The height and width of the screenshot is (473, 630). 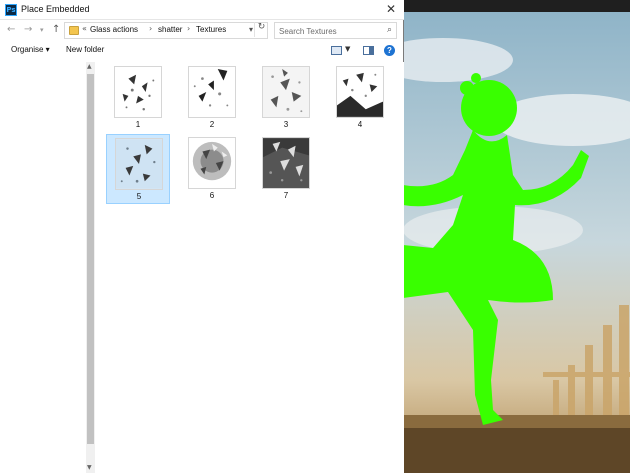 What do you see at coordinates (85, 49) in the screenshot?
I see `new-folder-button: New folder` at bounding box center [85, 49].